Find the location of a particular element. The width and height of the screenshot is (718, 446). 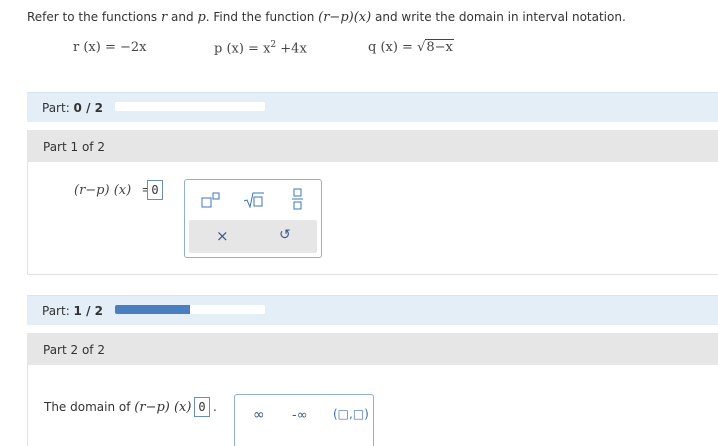

math-palette-2: ∞ -∞ (□,□) is located at coordinates (304, 420).